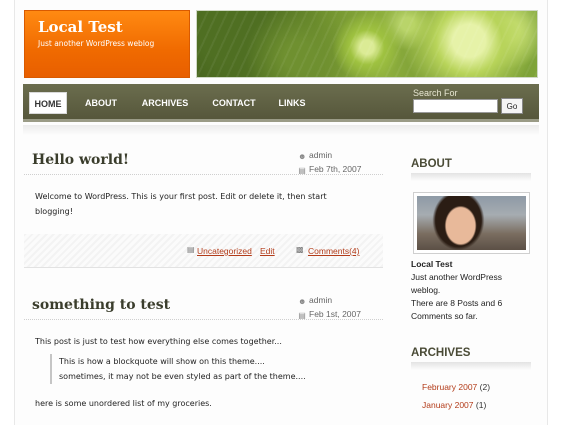  I want to click on archive-link: February 2007, so click(449, 387).